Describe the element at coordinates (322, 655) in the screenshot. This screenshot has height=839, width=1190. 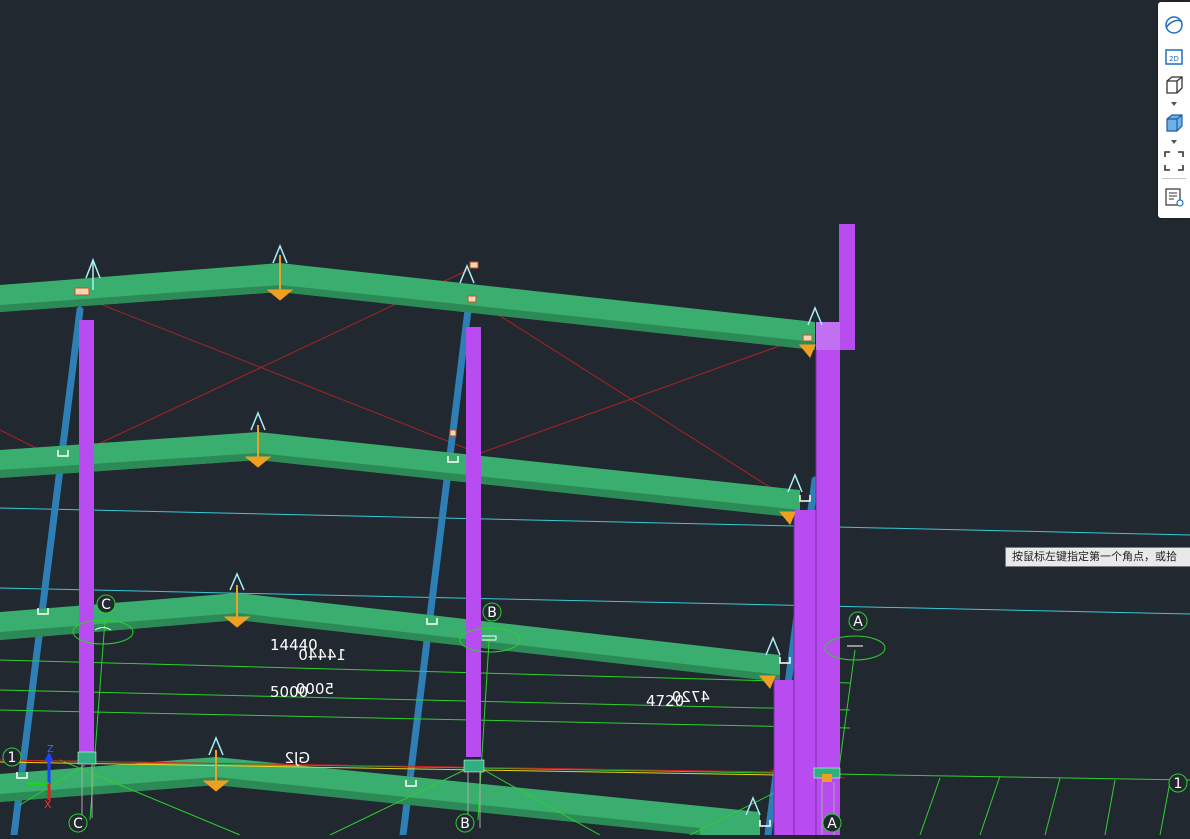
I see `dim-14440-mirrored-label: 14440` at that location.